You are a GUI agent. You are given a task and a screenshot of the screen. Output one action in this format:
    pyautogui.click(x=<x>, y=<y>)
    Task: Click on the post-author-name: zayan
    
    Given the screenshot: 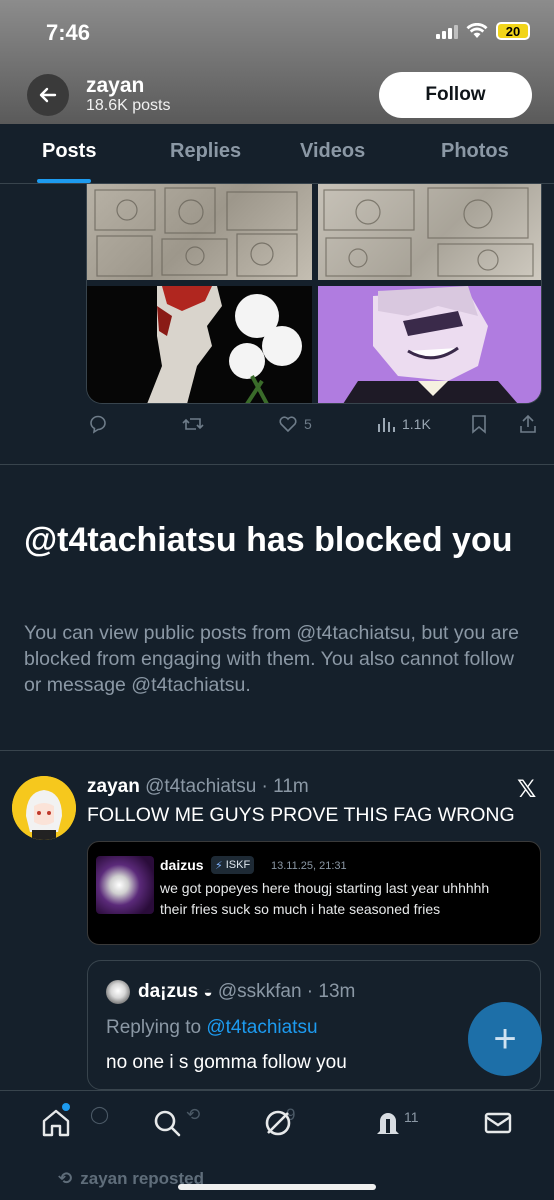 What is the action you would take?
    pyautogui.click(x=113, y=786)
    